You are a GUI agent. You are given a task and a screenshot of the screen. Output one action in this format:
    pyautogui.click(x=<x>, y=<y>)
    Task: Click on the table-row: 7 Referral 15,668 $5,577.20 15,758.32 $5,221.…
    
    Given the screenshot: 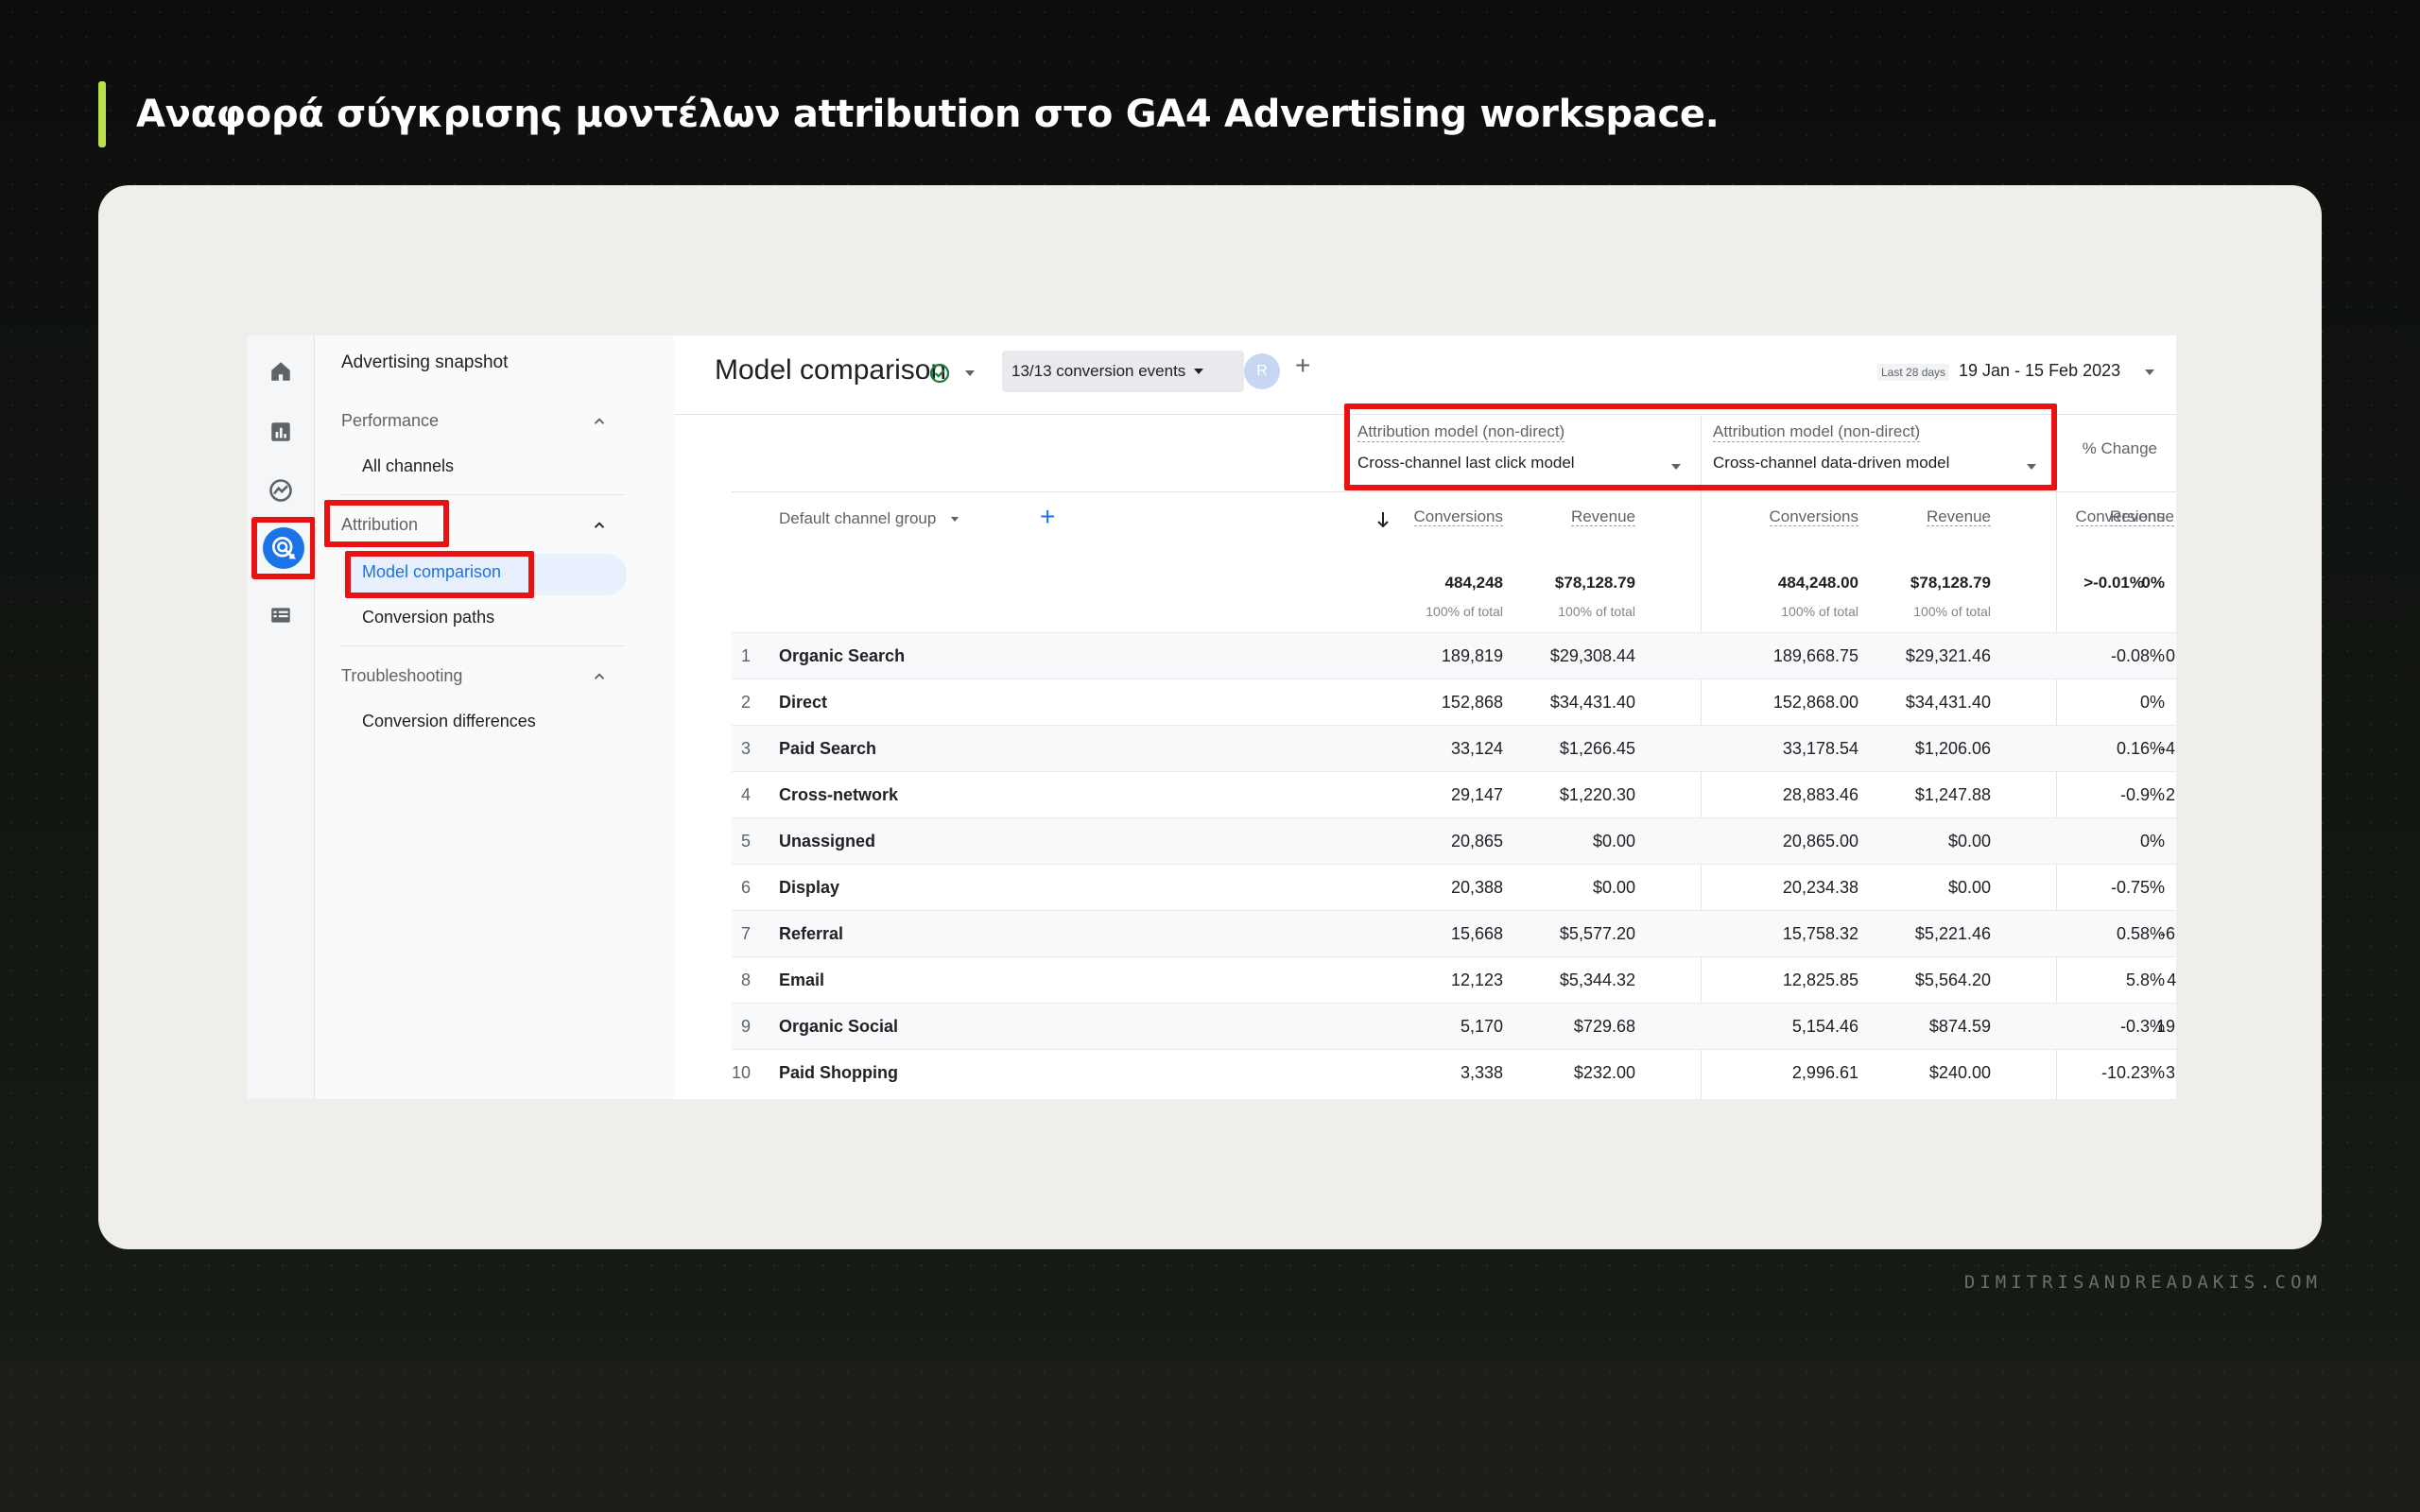 What is the action you would take?
    pyautogui.click(x=1454, y=933)
    